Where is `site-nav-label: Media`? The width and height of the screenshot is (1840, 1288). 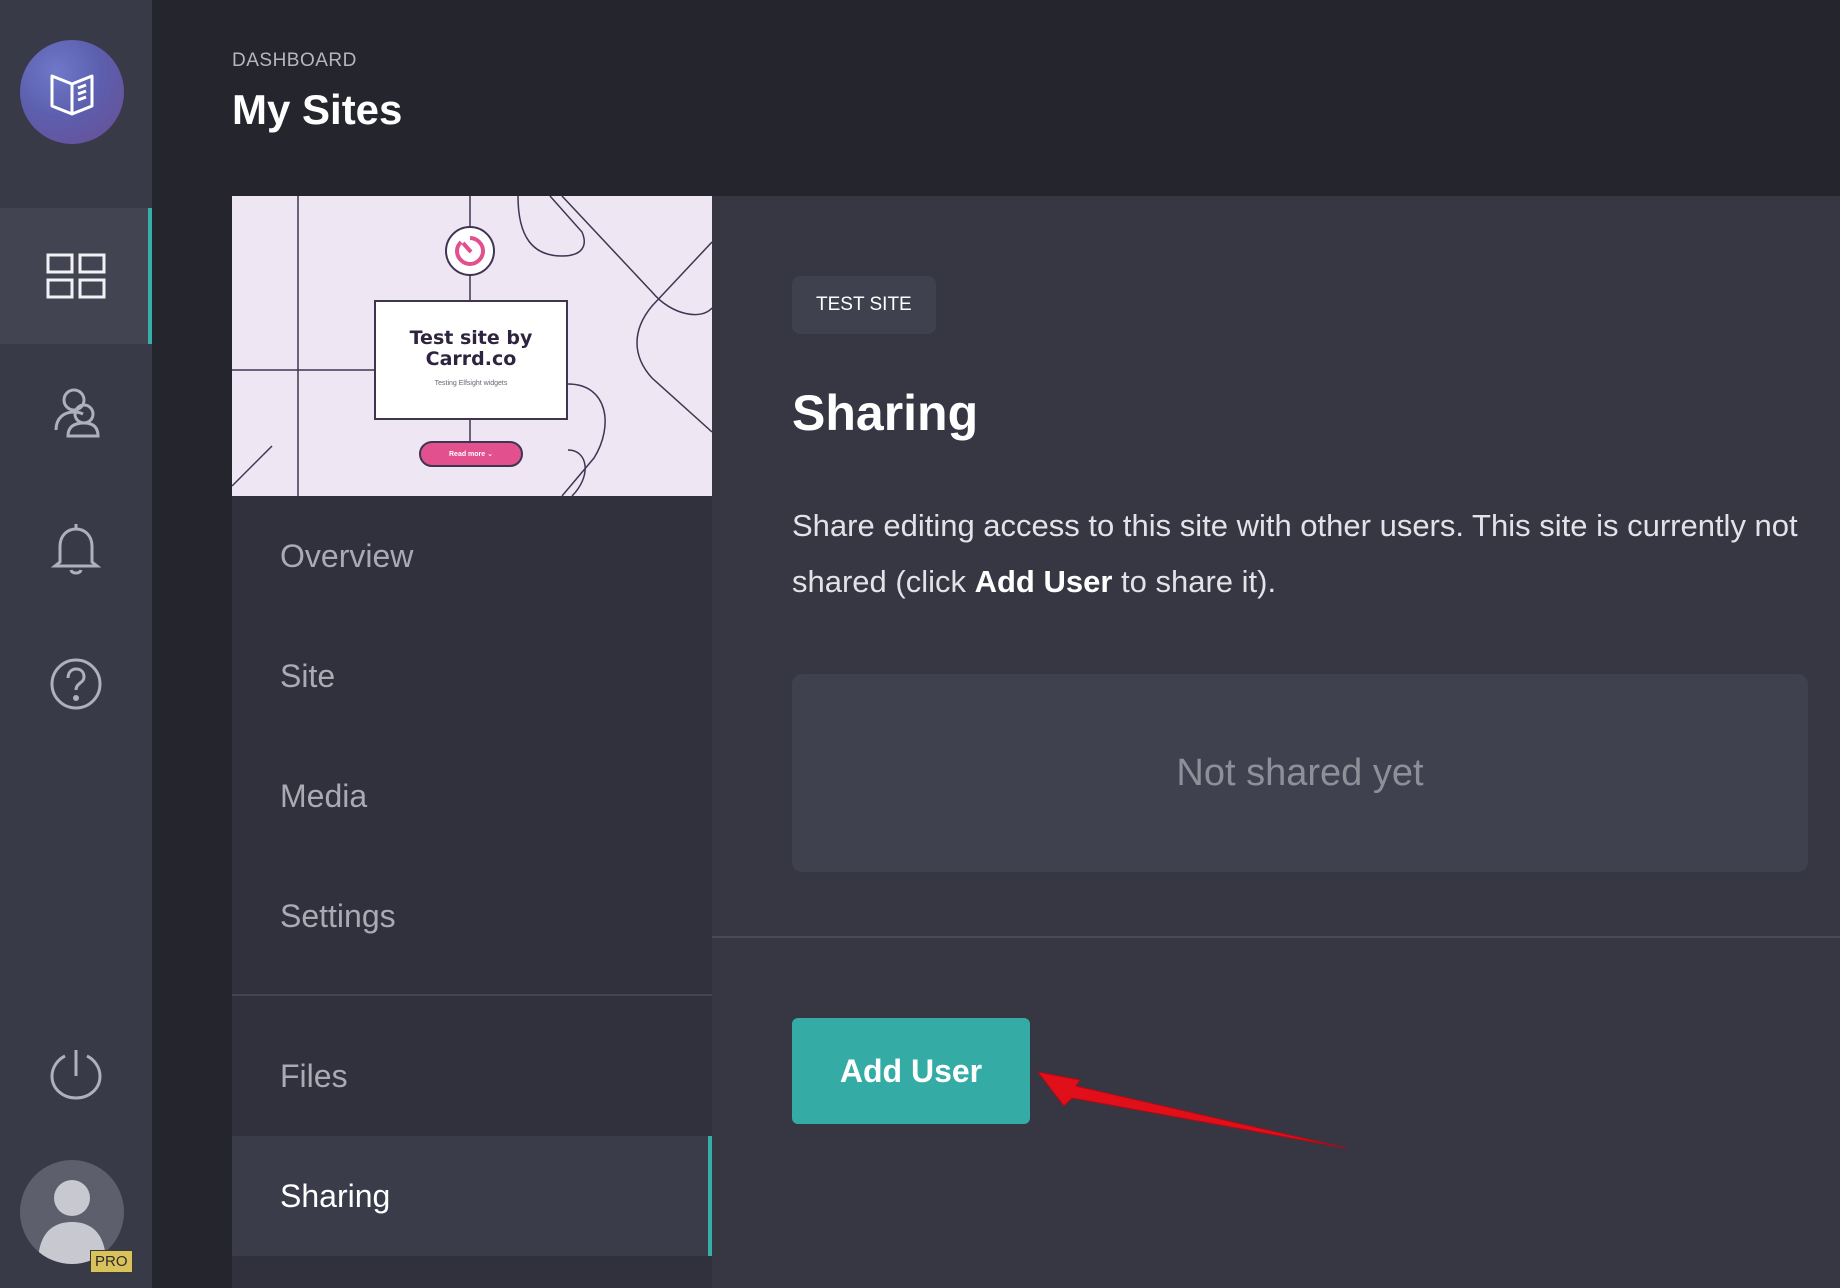 site-nav-label: Media is located at coordinates (324, 795).